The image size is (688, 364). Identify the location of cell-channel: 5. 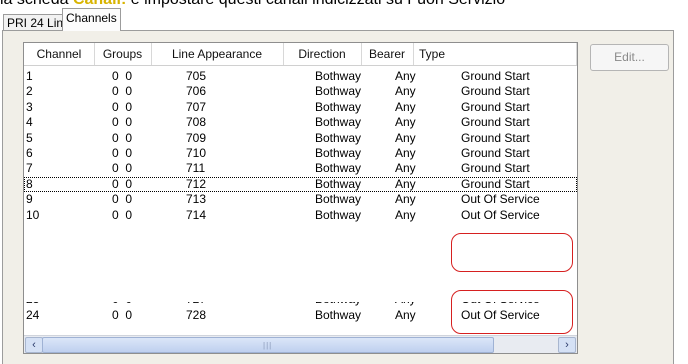
(29, 137).